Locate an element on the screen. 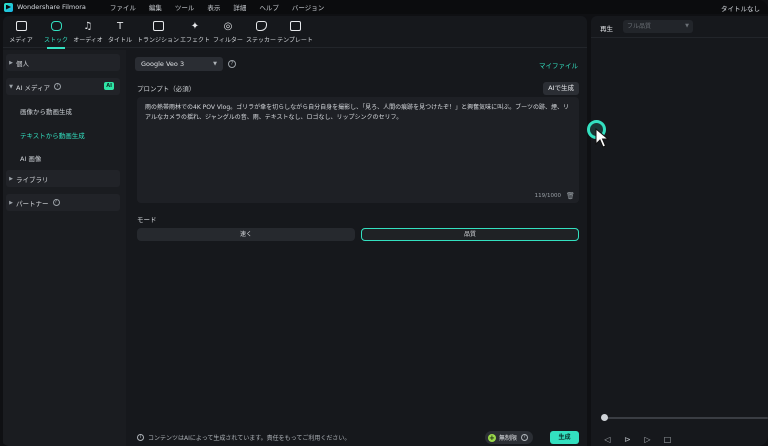 The width and height of the screenshot is (768, 446). tool-label: ステッカー is located at coordinates (260, 40).